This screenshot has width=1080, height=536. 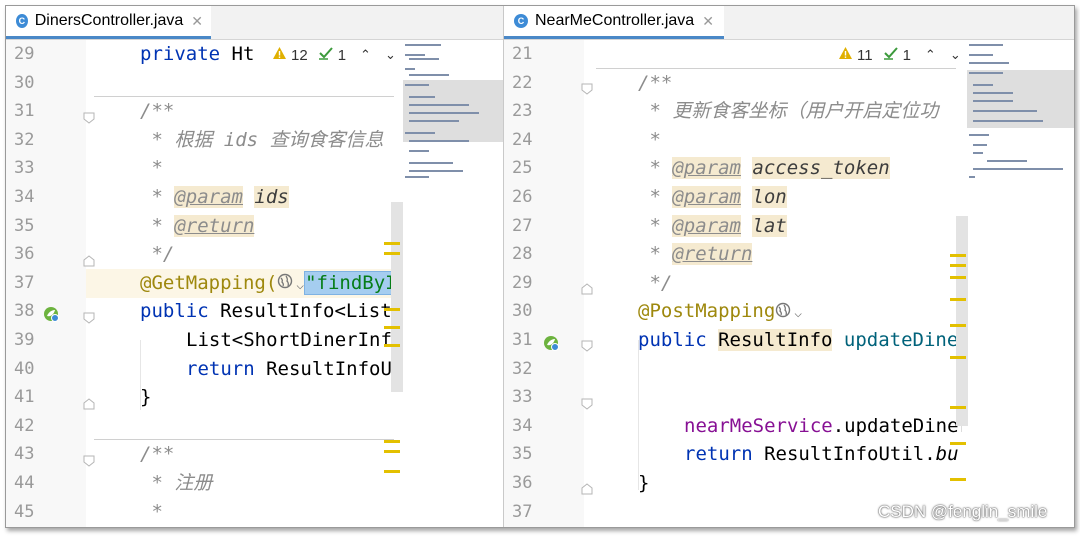 What do you see at coordinates (272, 311) in the screenshot?
I see `code-line: public ResultInfo<List<` at bounding box center [272, 311].